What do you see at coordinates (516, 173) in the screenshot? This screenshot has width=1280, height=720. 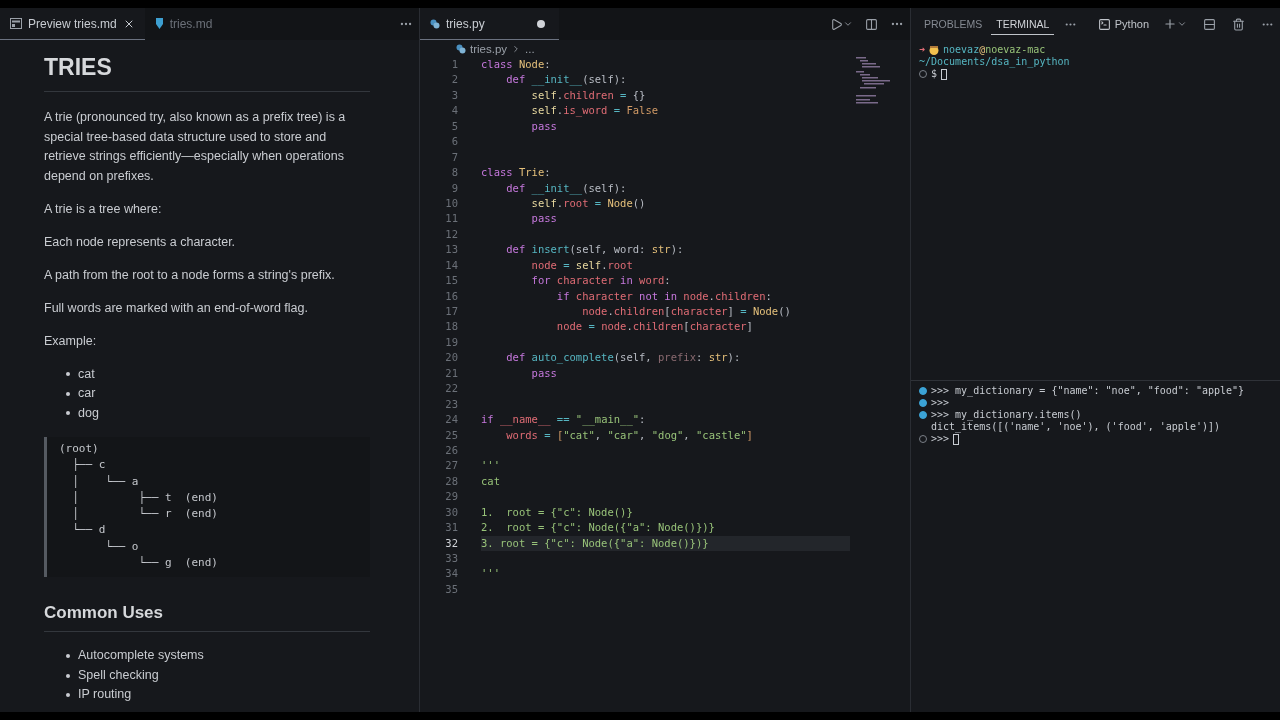 I see `code-line: class Trie:` at bounding box center [516, 173].